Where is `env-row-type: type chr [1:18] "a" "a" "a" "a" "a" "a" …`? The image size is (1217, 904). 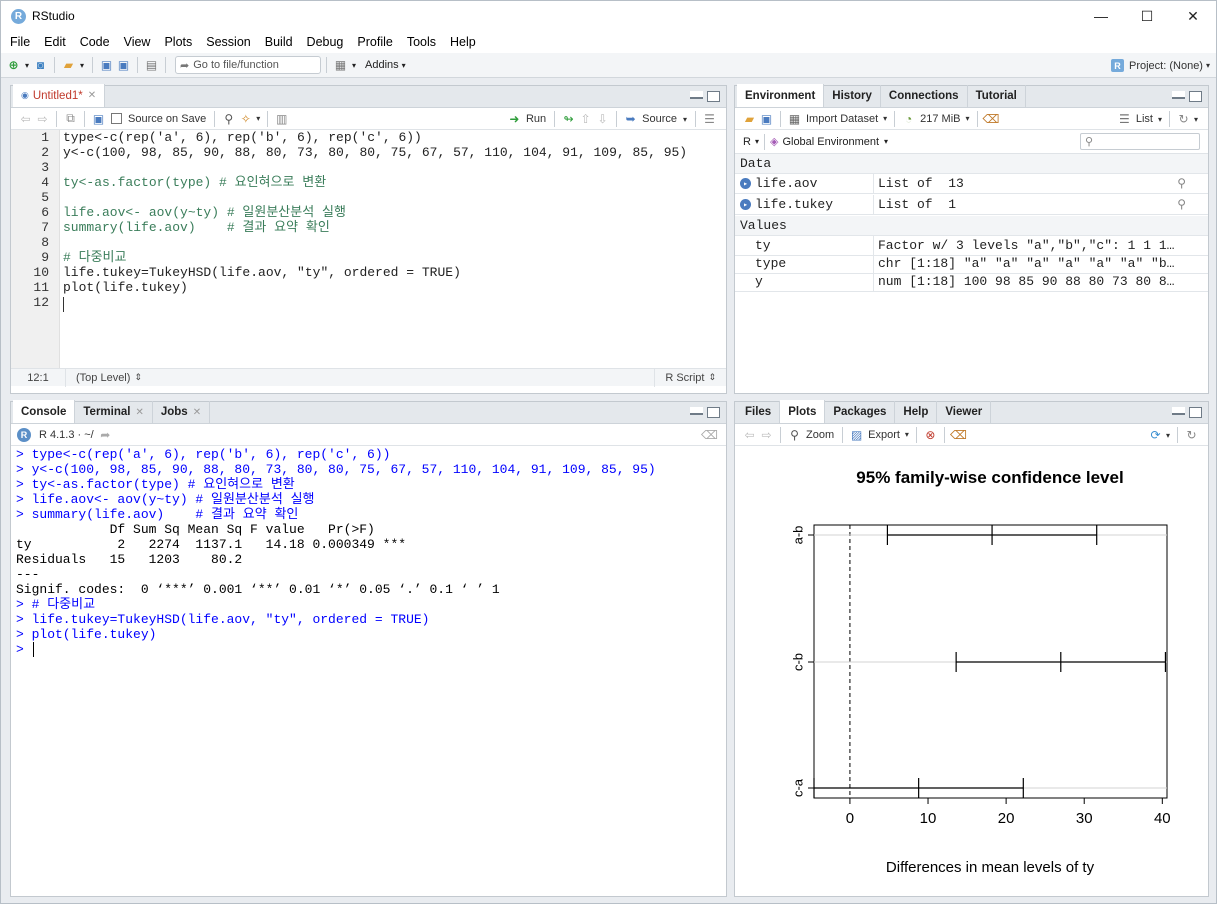 env-row-type: type chr [1:18] "a" "a" "a" "a" "a" "a" … is located at coordinates (971, 264).